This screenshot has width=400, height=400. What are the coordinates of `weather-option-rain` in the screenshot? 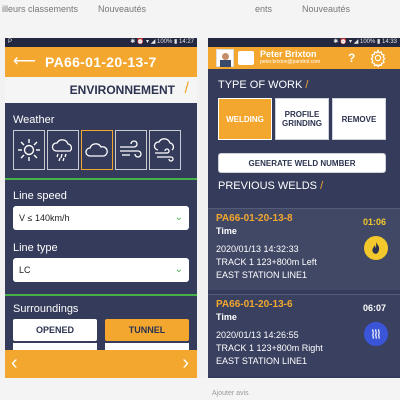 It's located at (63, 150).